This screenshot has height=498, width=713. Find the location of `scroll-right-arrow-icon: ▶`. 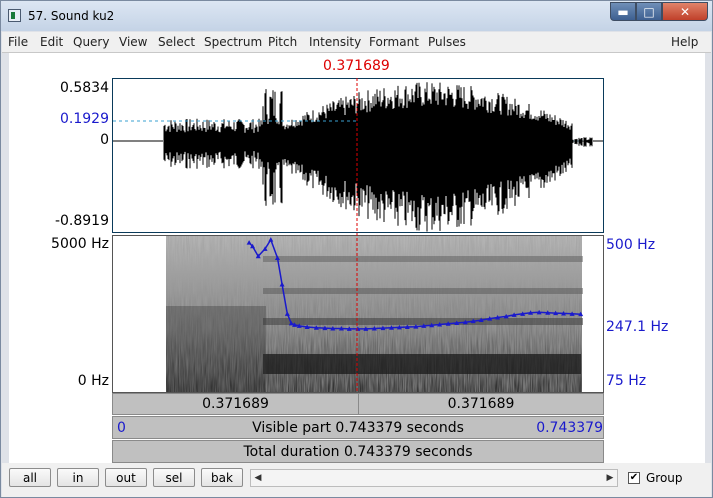

scroll-right-arrow-icon: ▶ is located at coordinates (610, 478).